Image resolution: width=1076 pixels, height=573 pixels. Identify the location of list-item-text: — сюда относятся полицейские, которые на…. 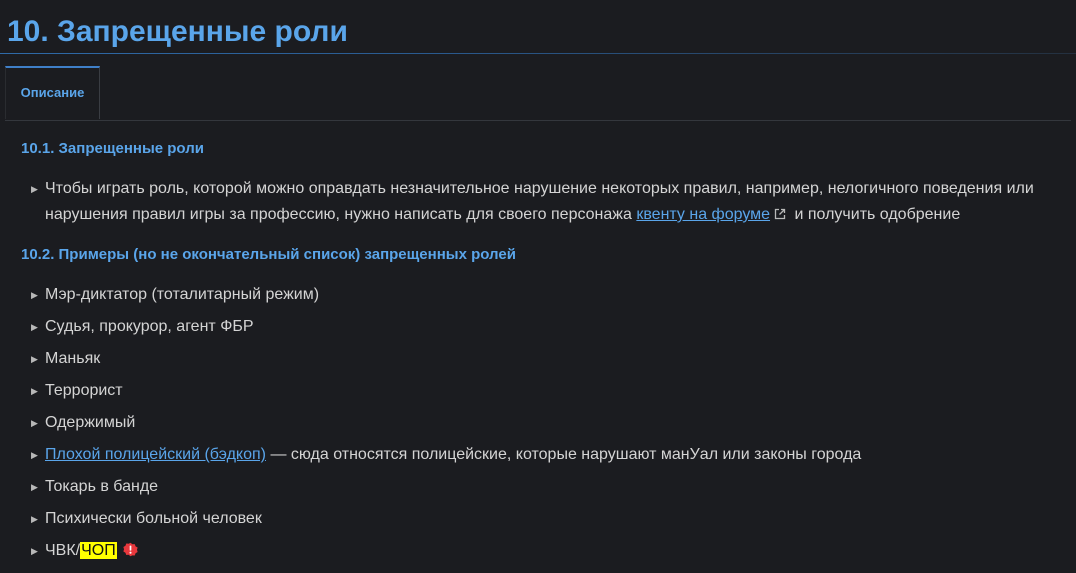
(564, 454).